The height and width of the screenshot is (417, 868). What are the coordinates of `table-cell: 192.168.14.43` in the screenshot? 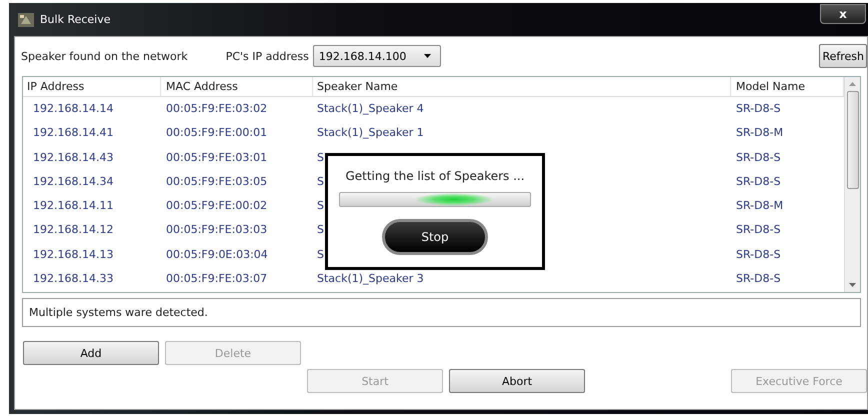 It's located at (73, 157).